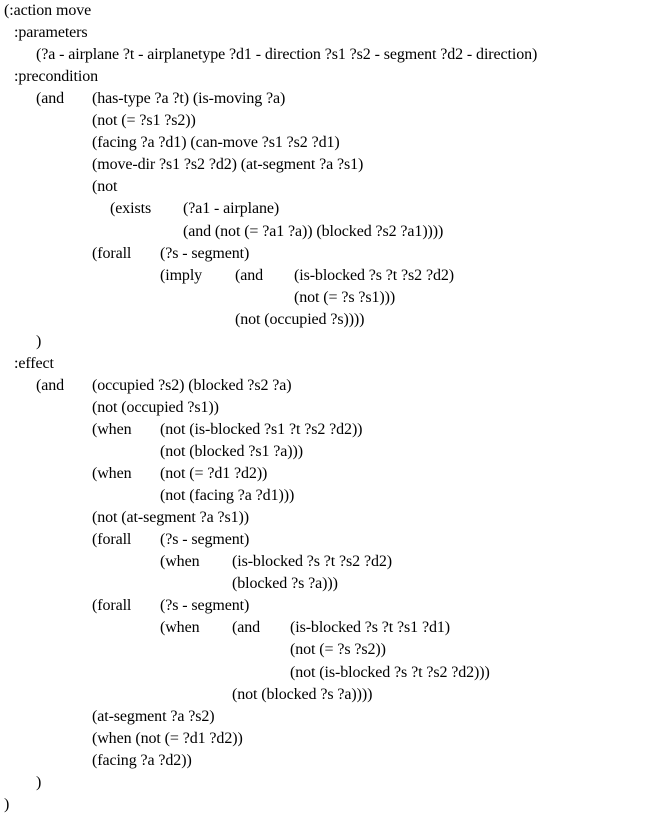 This screenshot has height=814, width=646. What do you see at coordinates (370, 628) in the screenshot?
I see `code-segment: (is-blocked ?s ?t ?s1 ?d1)` at bounding box center [370, 628].